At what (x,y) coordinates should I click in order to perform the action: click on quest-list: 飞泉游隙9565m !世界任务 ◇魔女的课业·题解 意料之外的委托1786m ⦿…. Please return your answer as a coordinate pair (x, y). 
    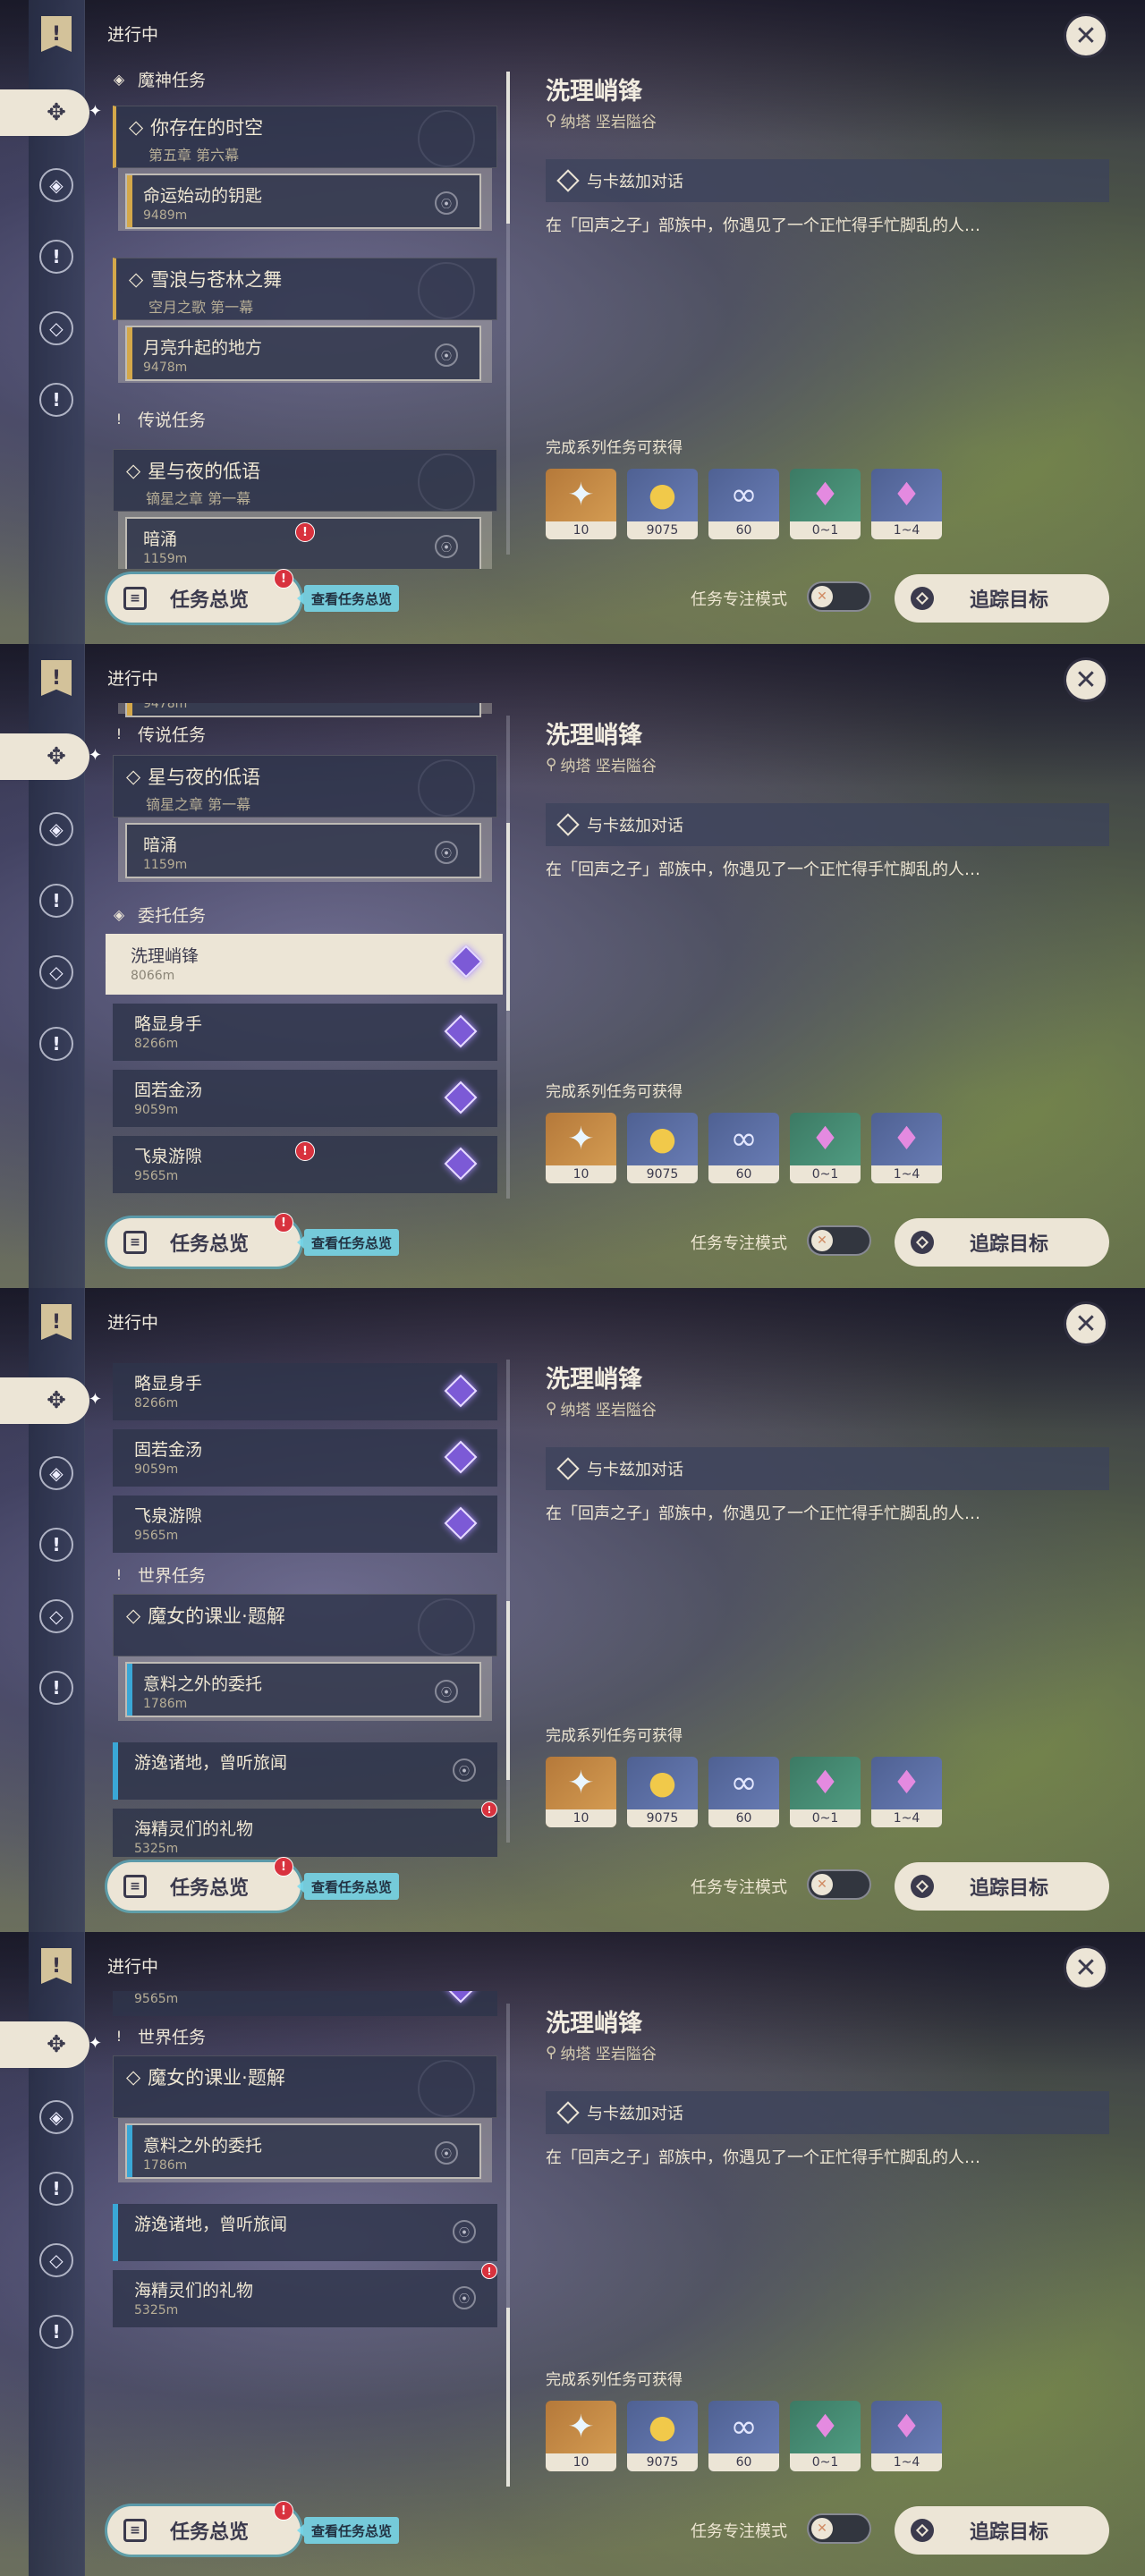
    Looking at the image, I should click on (305, 2246).